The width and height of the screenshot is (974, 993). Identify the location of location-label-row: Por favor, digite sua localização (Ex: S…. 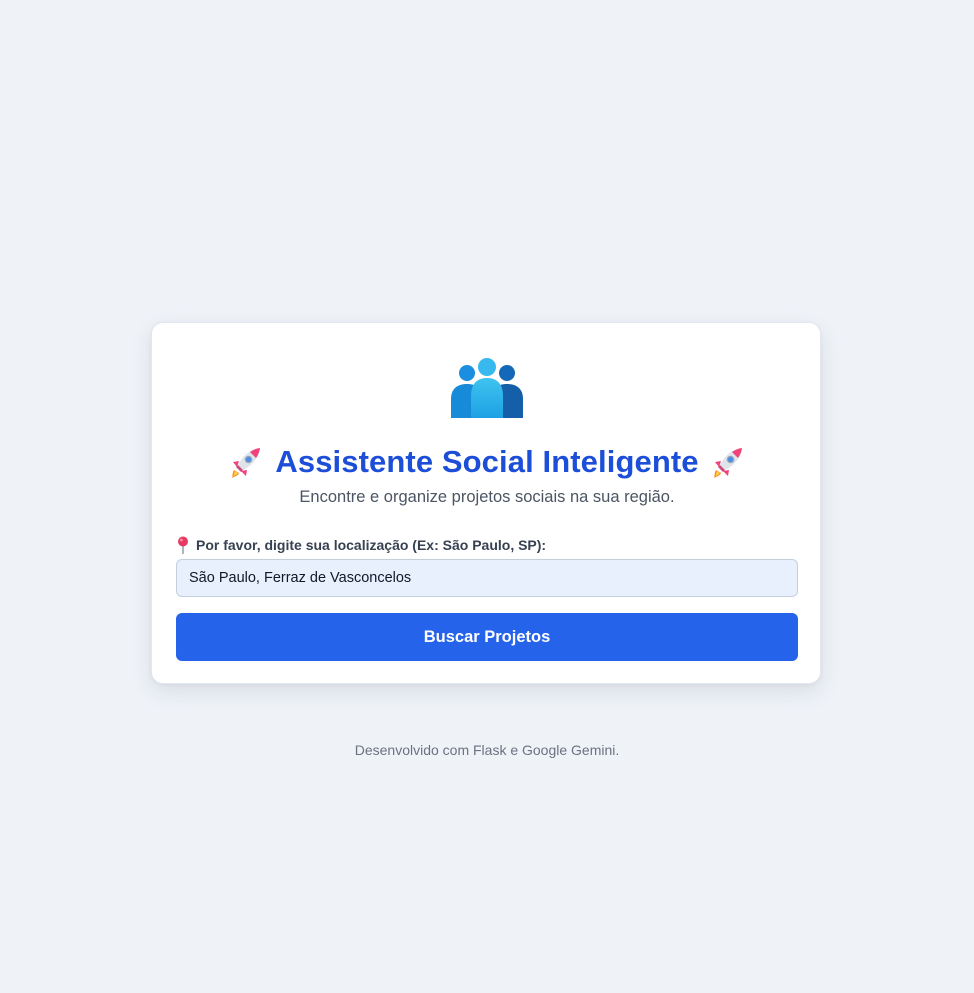
(361, 545).